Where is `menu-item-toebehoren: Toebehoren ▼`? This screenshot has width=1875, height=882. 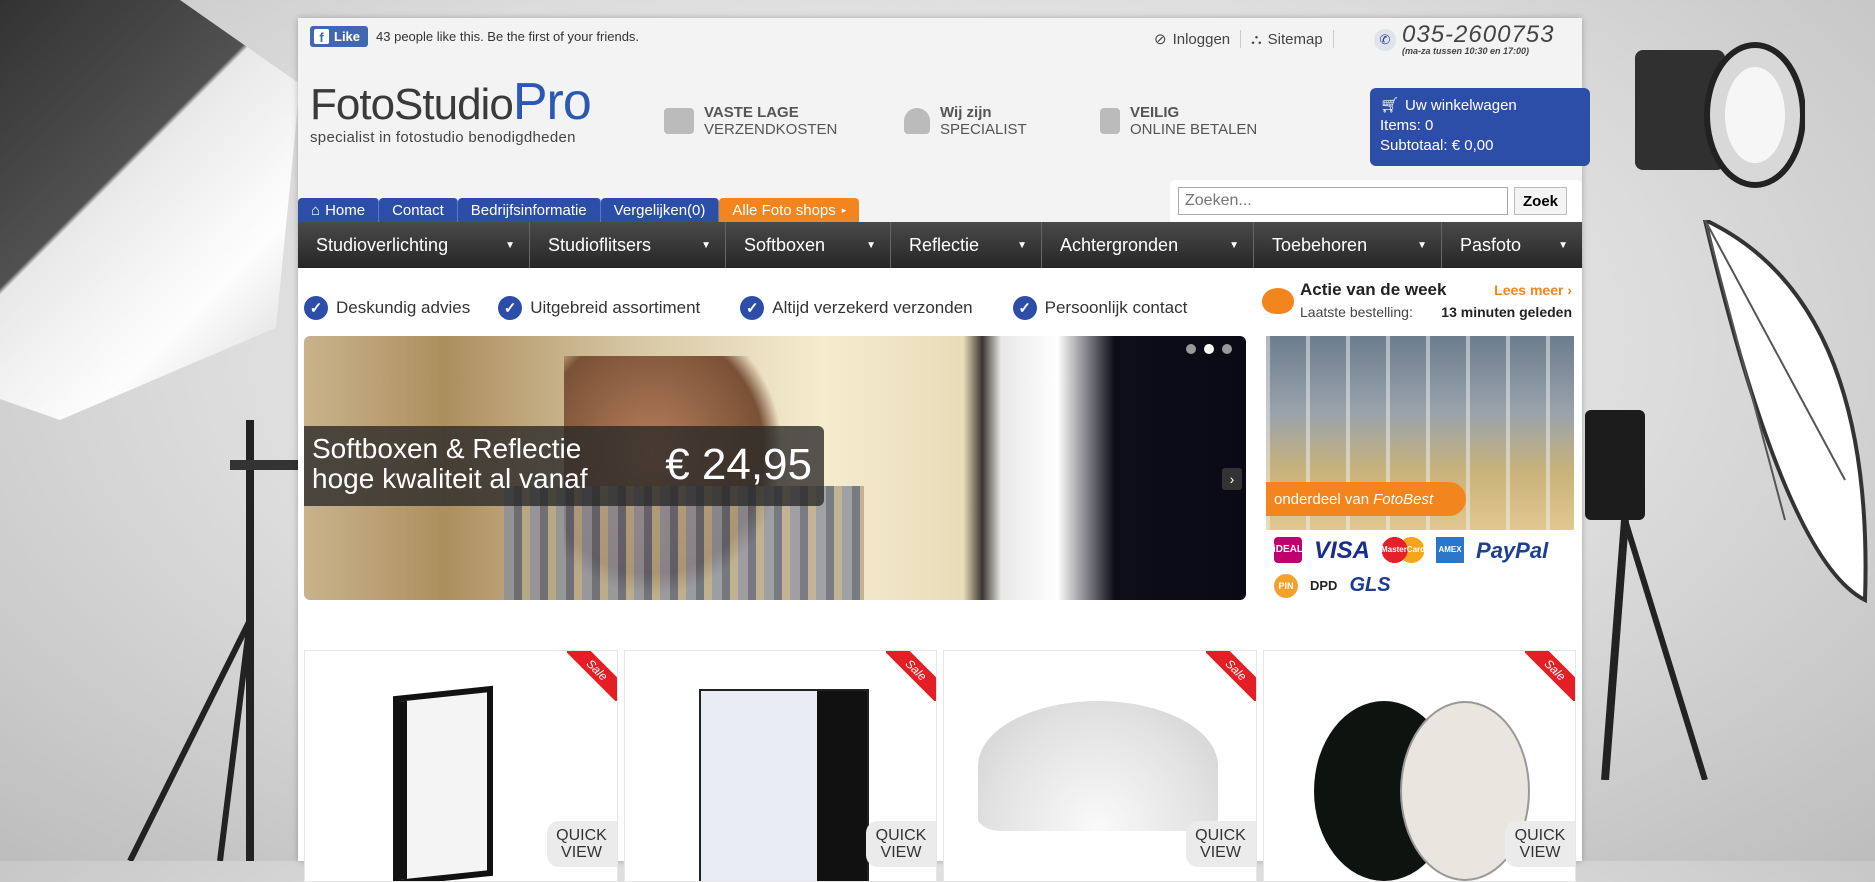 menu-item-toebehoren: Toebehoren ▼ is located at coordinates (1348, 245).